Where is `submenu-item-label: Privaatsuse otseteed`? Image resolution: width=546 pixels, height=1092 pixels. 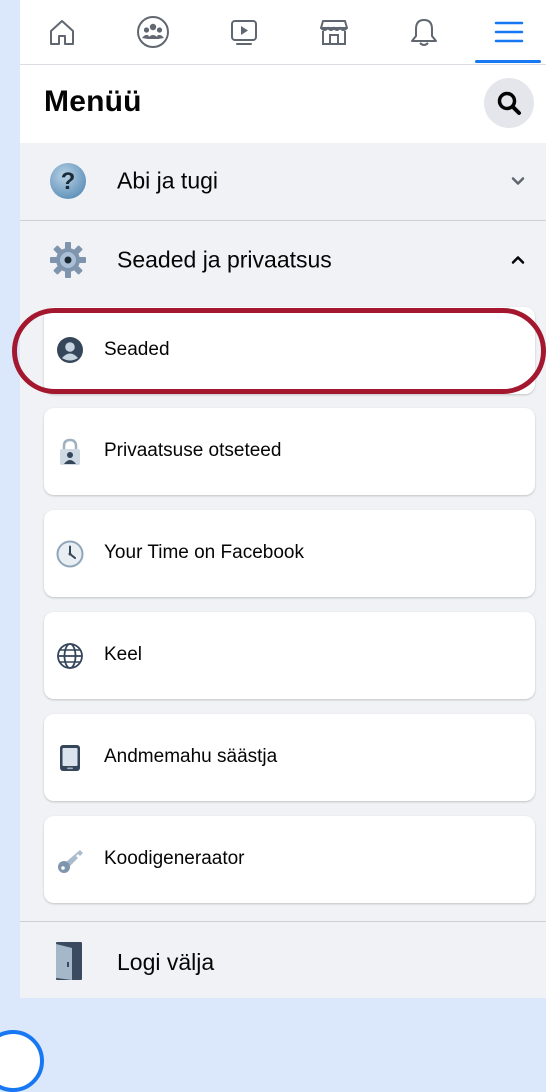 submenu-item-label: Privaatsuse otseteed is located at coordinates (193, 450).